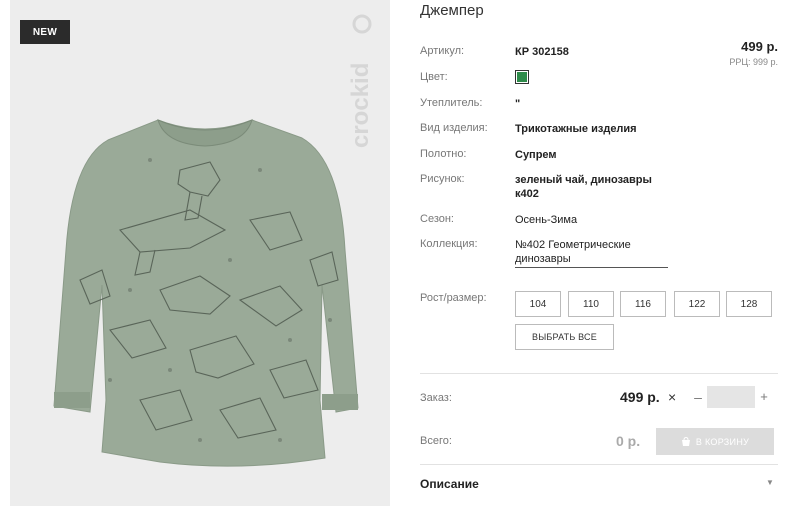  I want to click on multiply-icon: ×, so click(672, 397).